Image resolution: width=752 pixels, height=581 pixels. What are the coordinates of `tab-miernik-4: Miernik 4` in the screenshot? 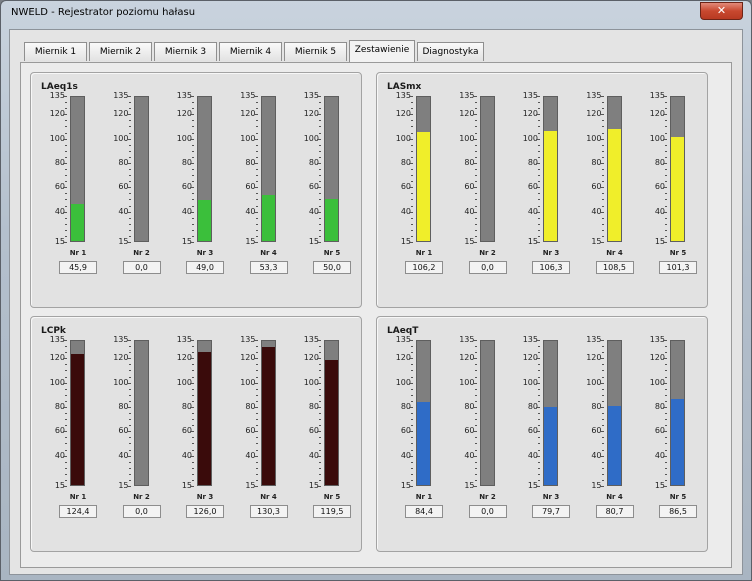 It's located at (250, 51).